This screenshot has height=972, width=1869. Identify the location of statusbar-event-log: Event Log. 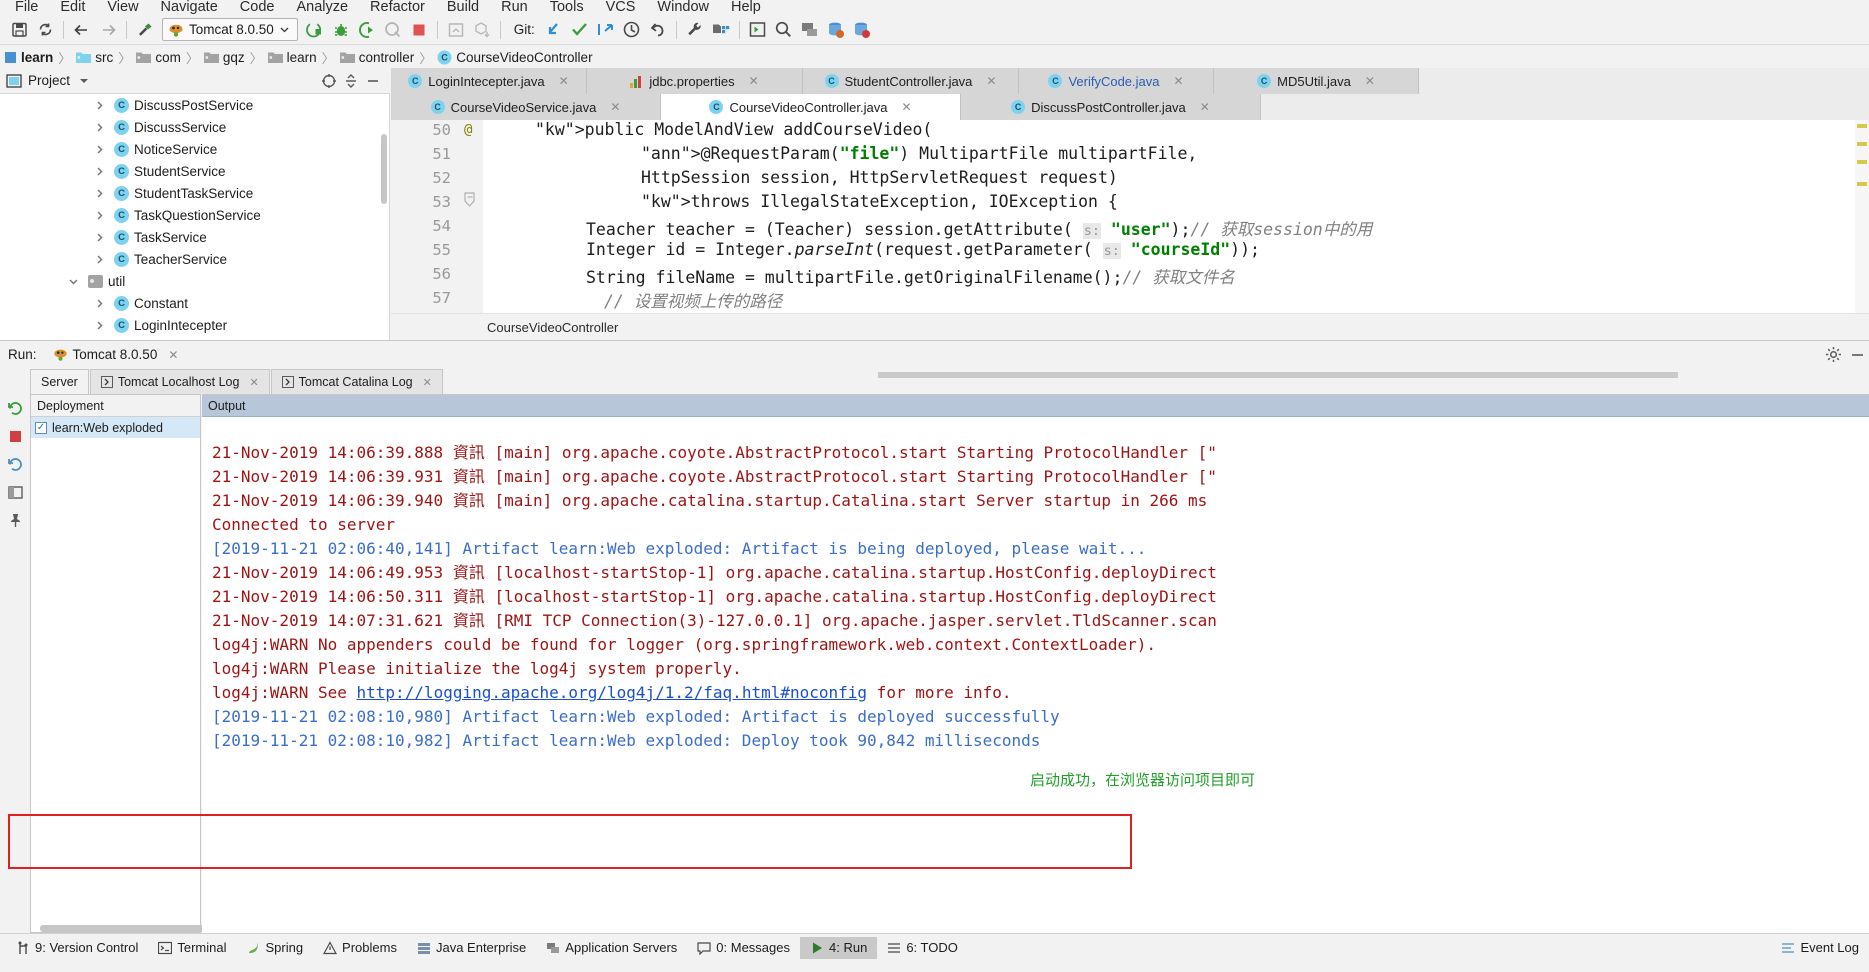
(1820, 948).